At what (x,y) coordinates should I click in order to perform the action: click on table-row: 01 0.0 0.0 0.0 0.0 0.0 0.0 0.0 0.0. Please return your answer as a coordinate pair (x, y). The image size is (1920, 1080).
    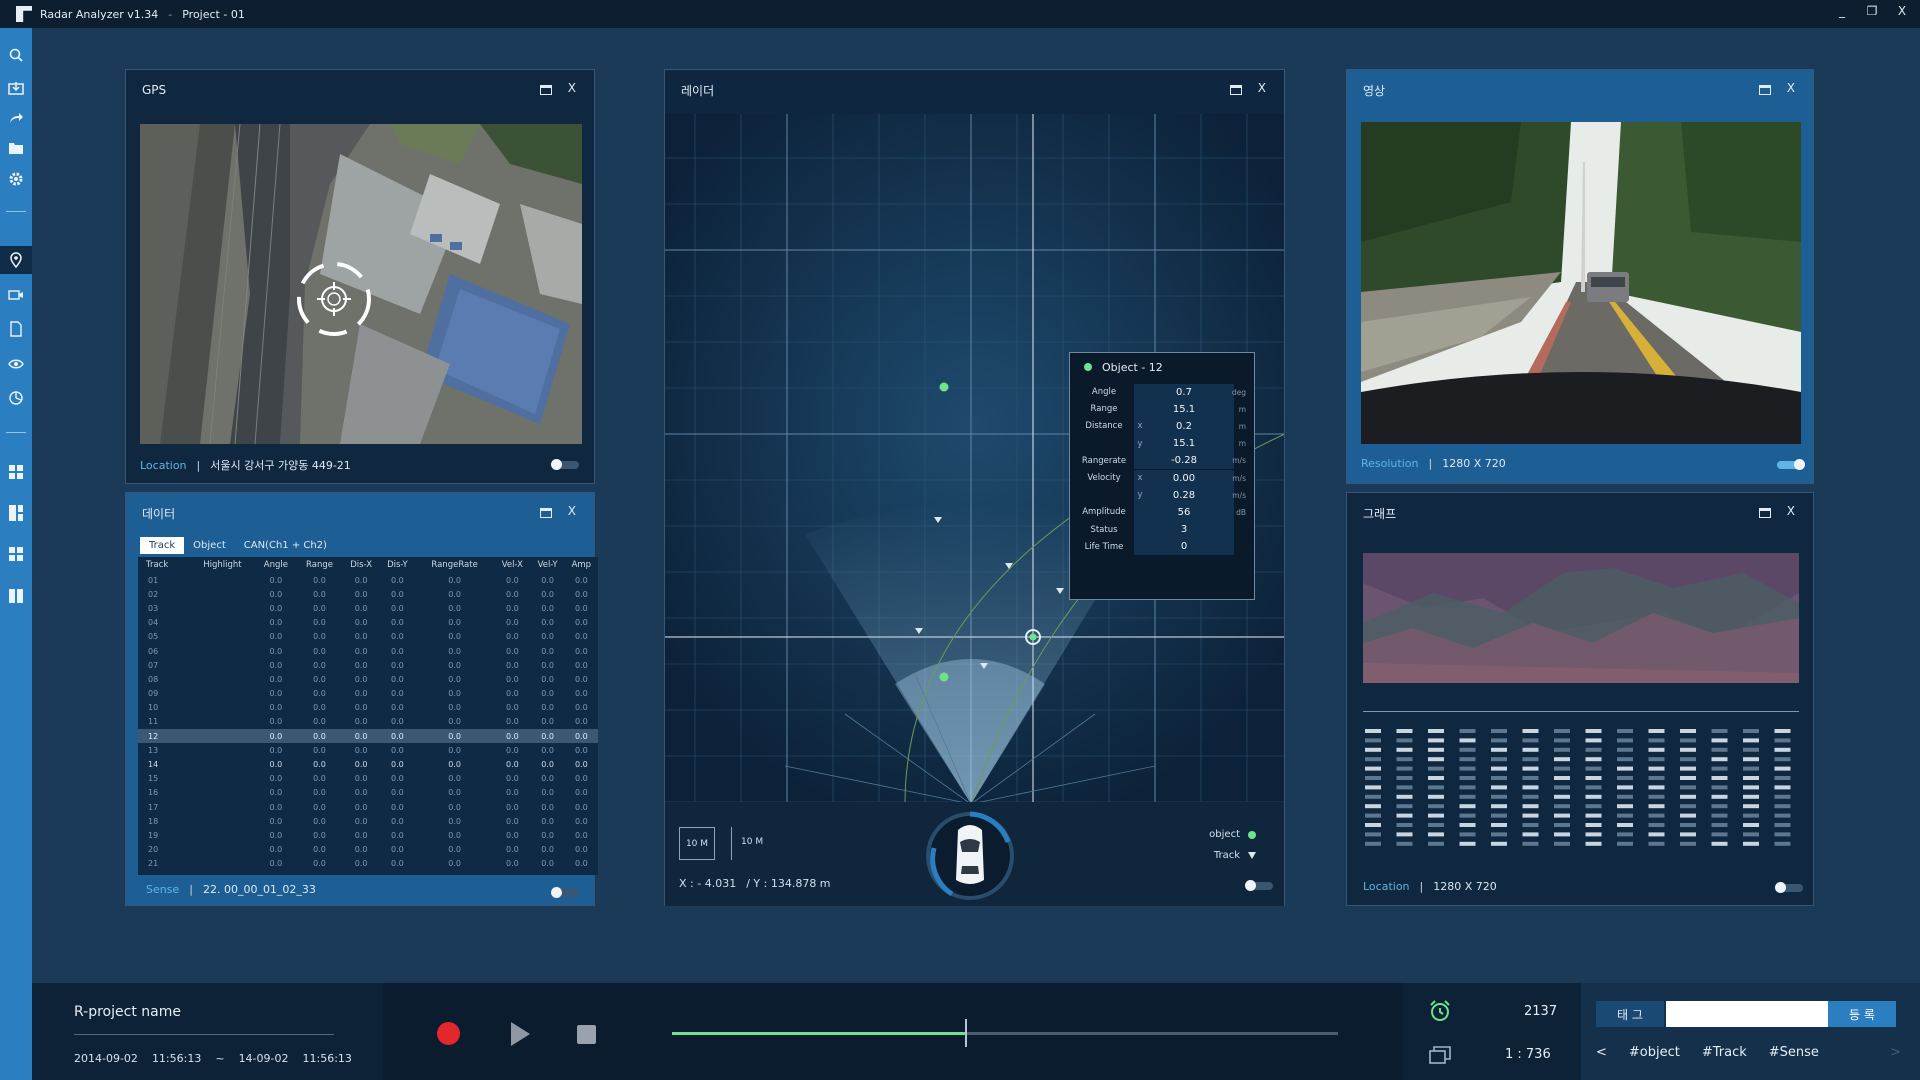
    Looking at the image, I should click on (368, 580).